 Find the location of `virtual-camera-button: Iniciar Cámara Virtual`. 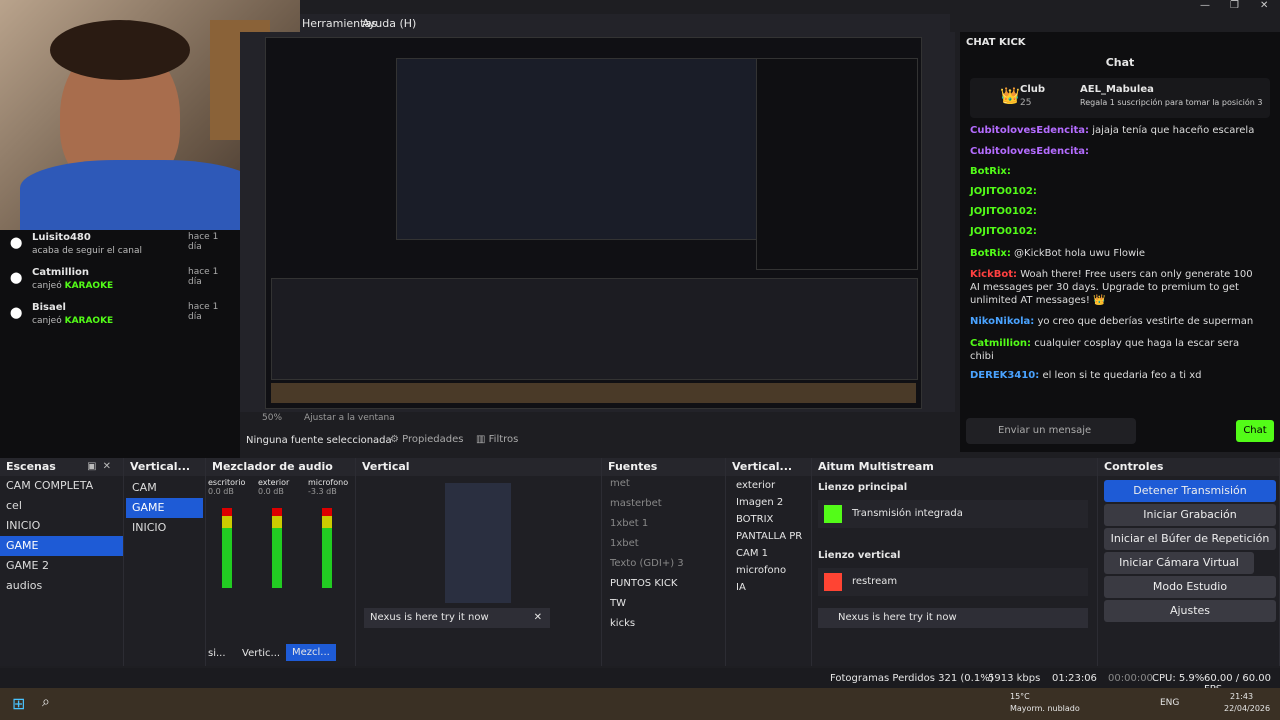

virtual-camera-button: Iniciar Cámara Virtual is located at coordinates (1179, 563).